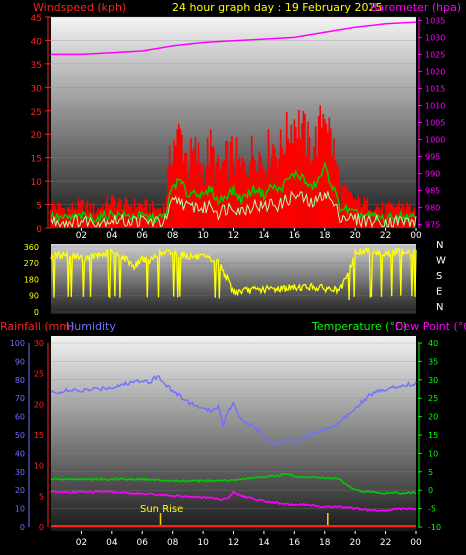  I want to click on barometer-tick-label: 1005, so click(435, 123).